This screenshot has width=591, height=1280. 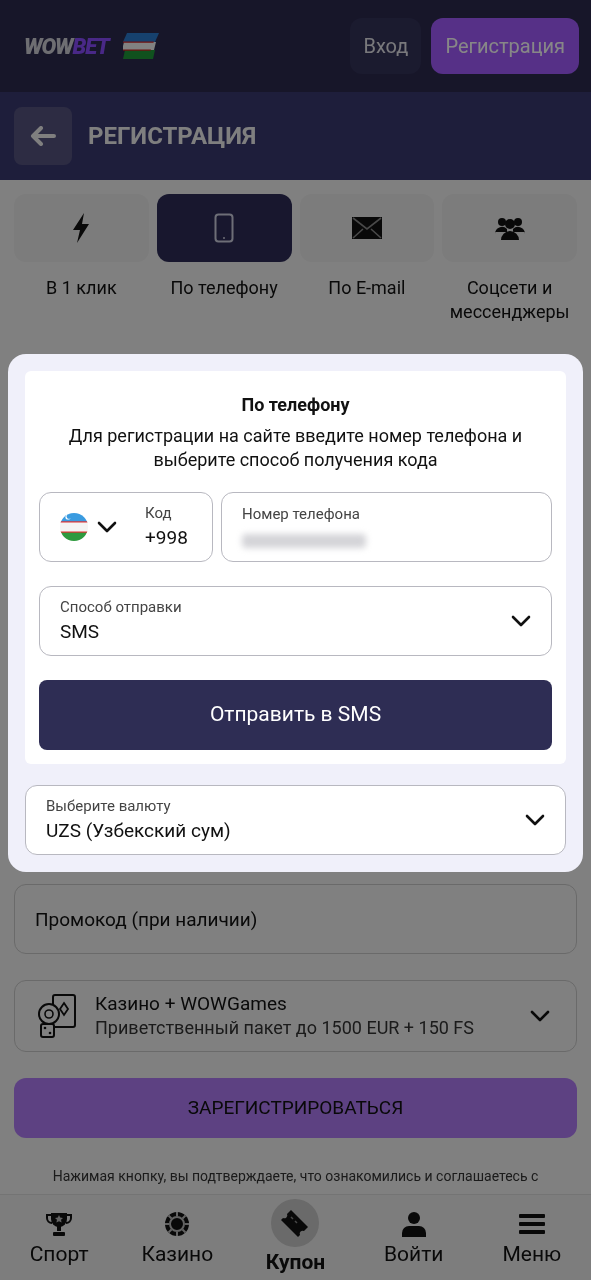 I want to click on currency-select: Выберите валюту UZS (Узбекский сум), so click(x=295, y=820).